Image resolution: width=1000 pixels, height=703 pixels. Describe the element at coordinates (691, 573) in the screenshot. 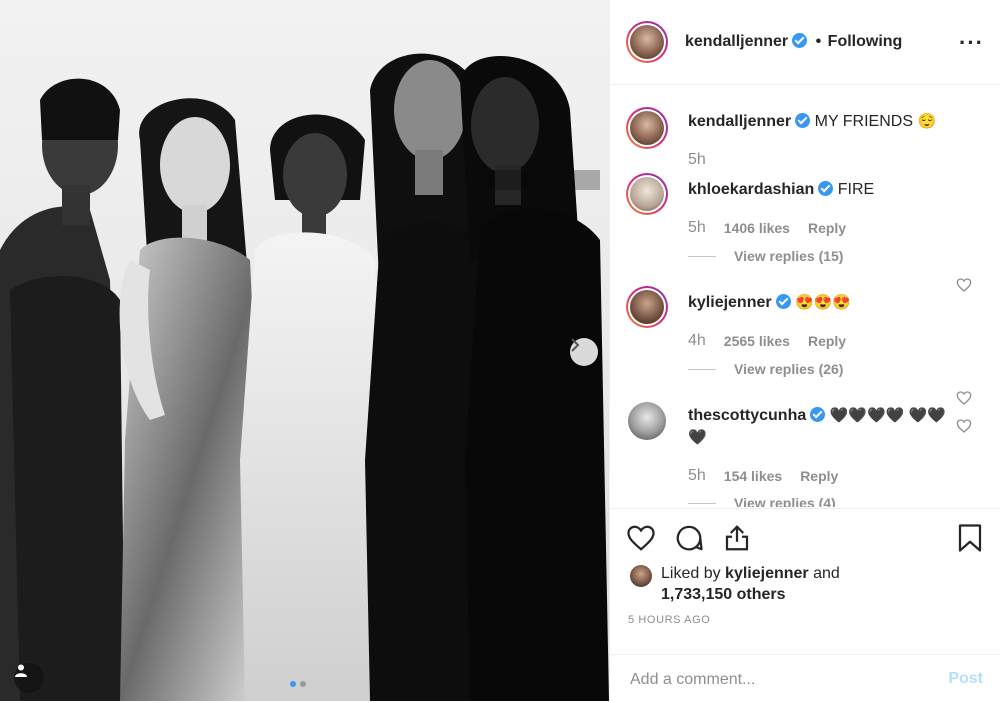

I see `liked-by-prefix: Liked by` at that location.